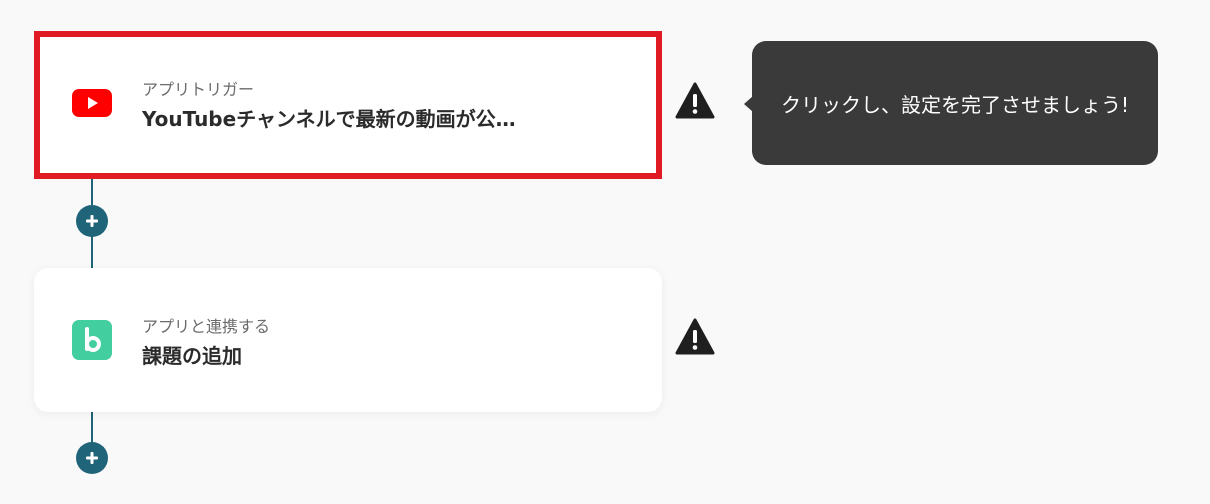  Describe the element at coordinates (348, 340) in the screenshot. I see `action-step-card: アプリと連携する 課題の追加` at that location.